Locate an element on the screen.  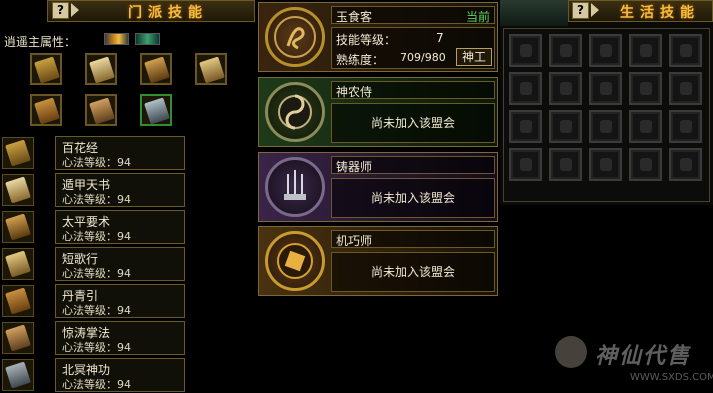
proficiency-label: 熟练度： is located at coordinates (360, 60).